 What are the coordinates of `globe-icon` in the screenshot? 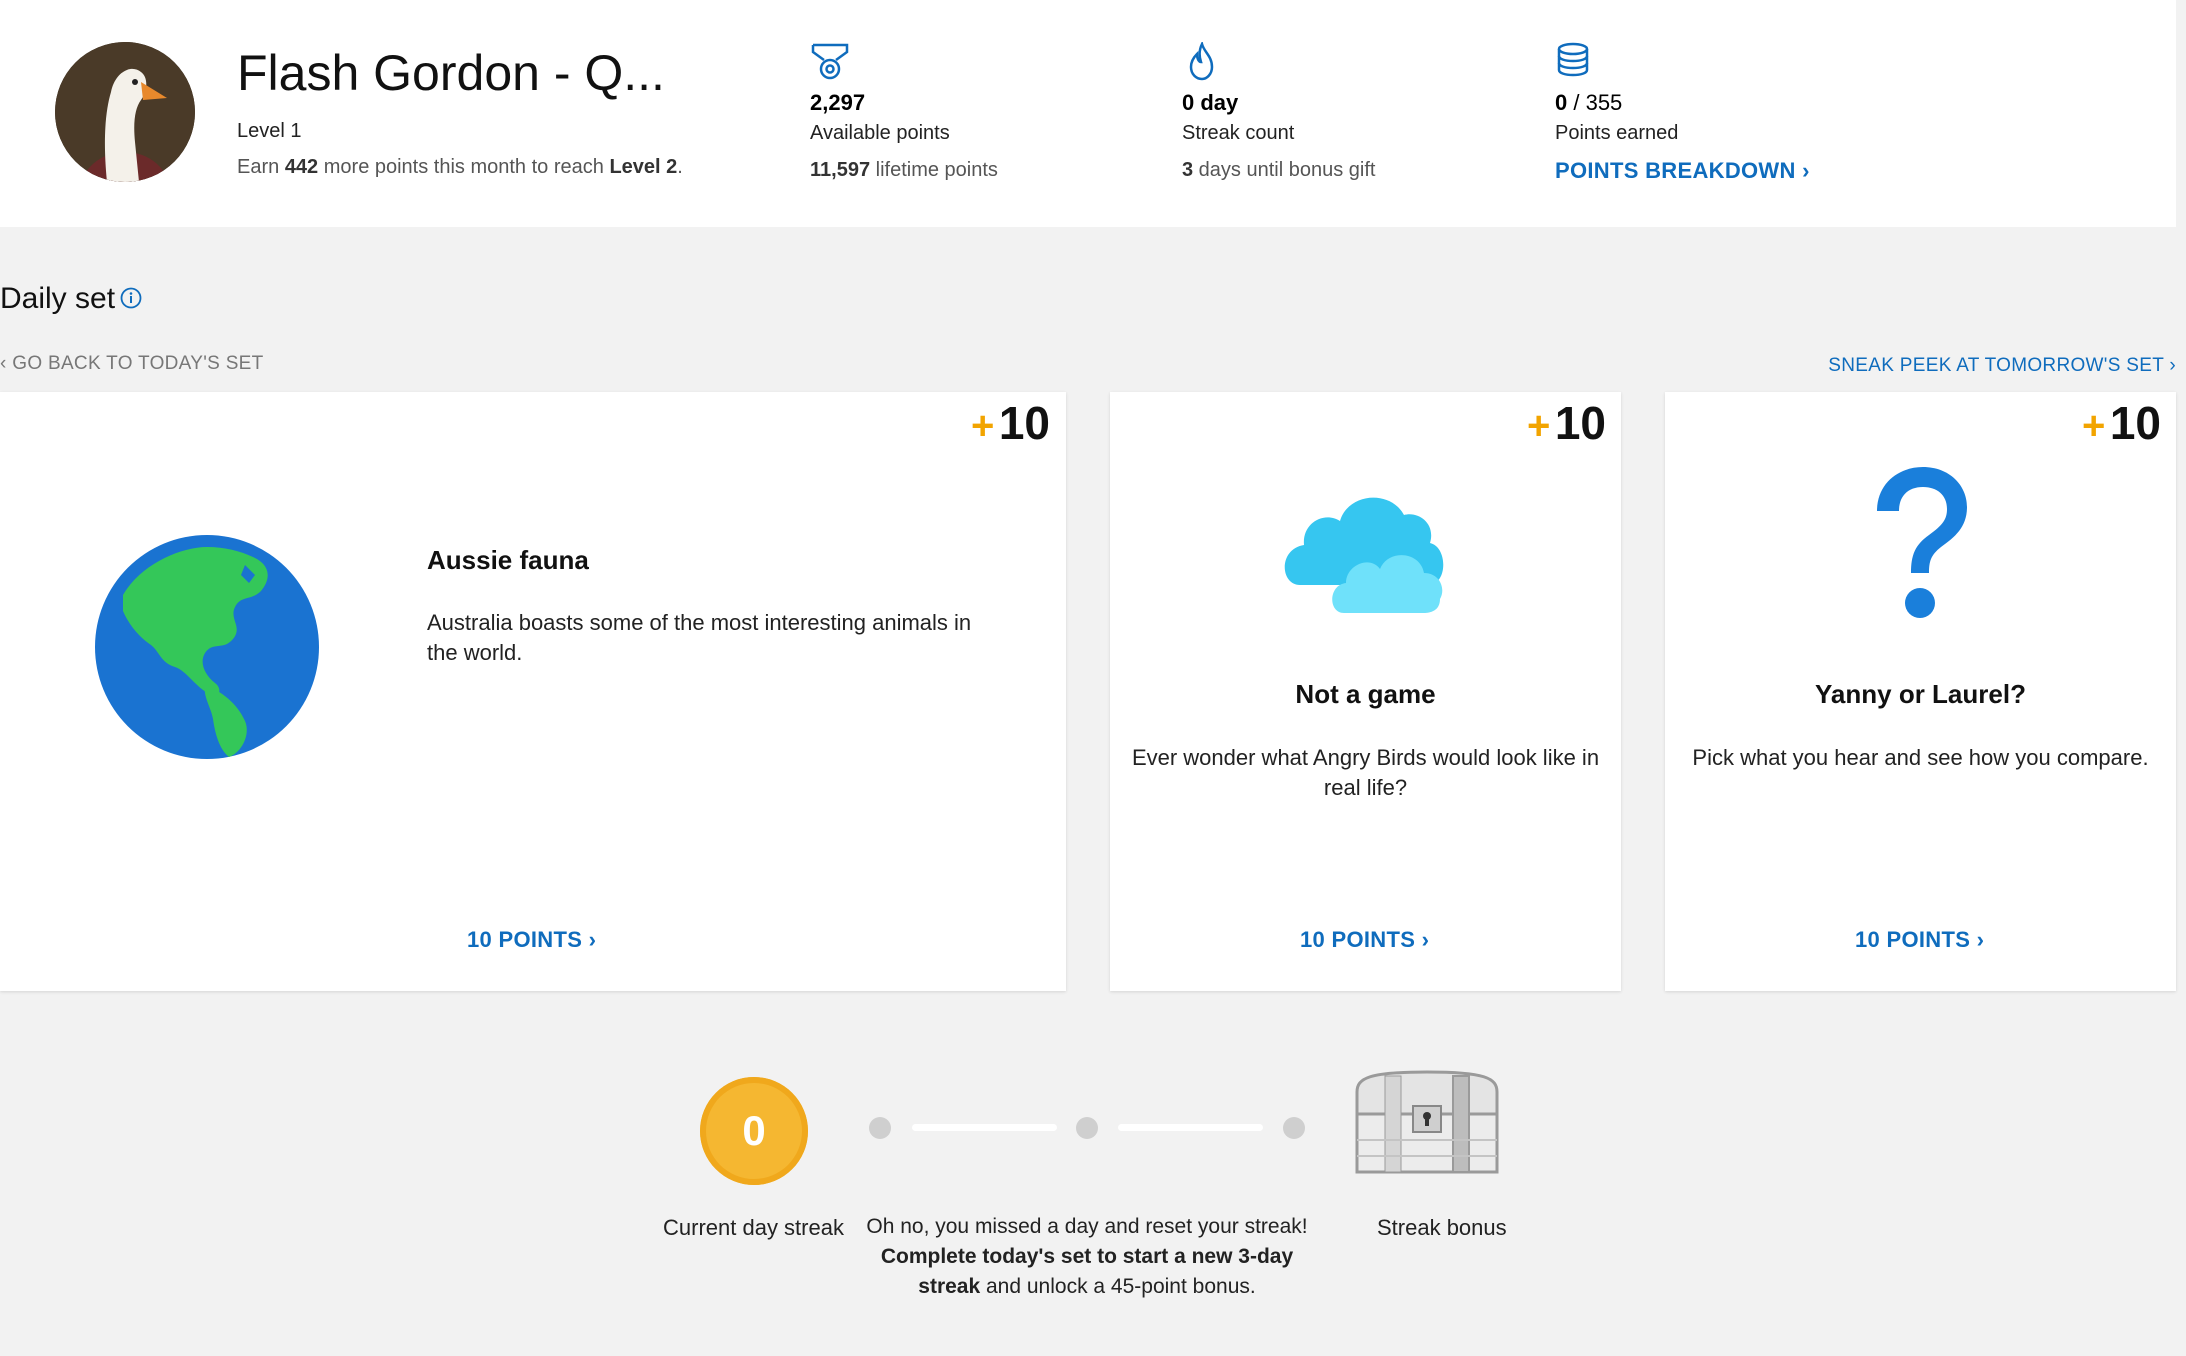 It's located at (207, 647).